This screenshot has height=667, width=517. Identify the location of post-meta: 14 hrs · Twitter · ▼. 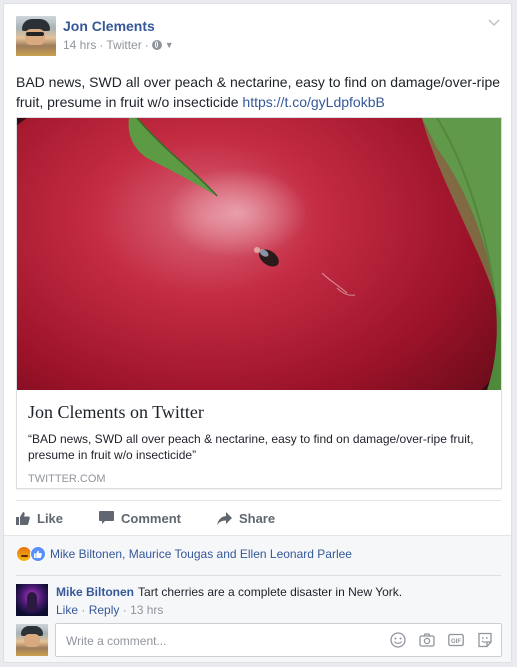
(118, 45).